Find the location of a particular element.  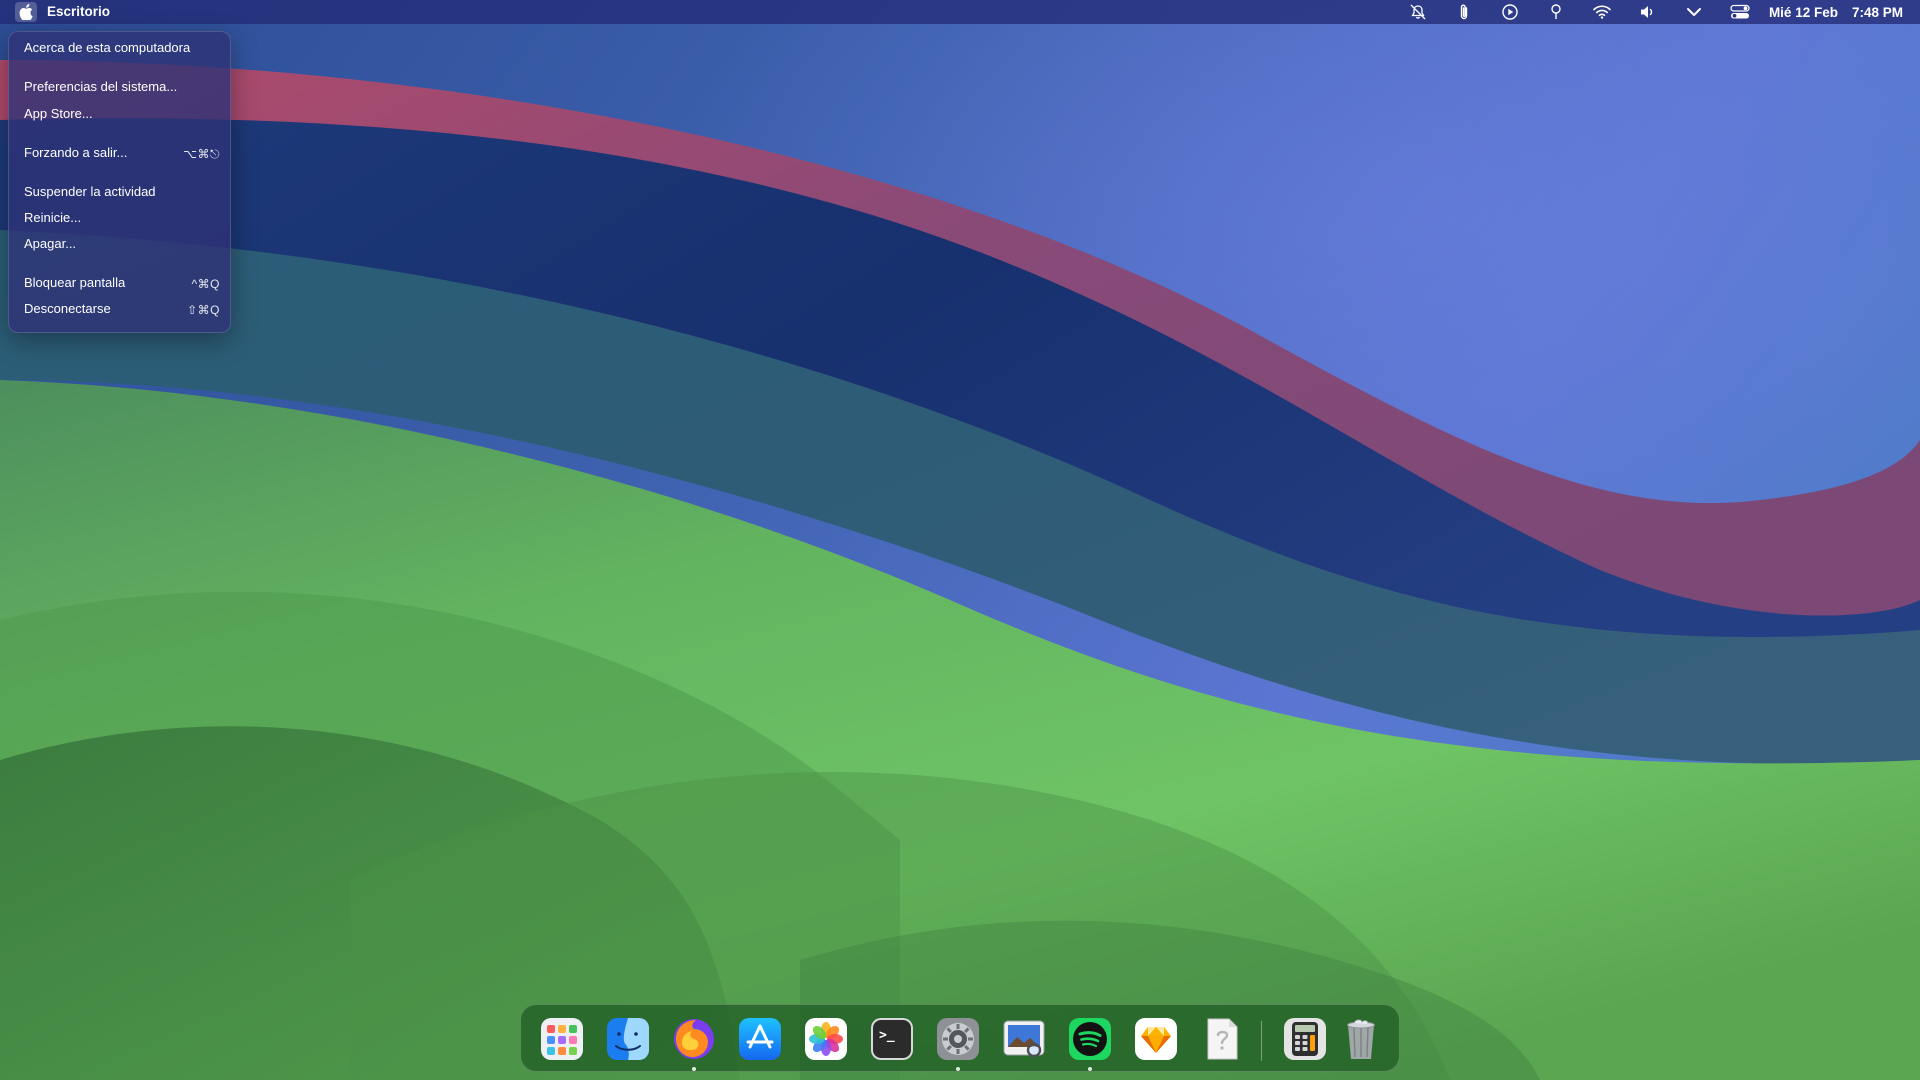

apple-logo-icon is located at coordinates (26, 12).